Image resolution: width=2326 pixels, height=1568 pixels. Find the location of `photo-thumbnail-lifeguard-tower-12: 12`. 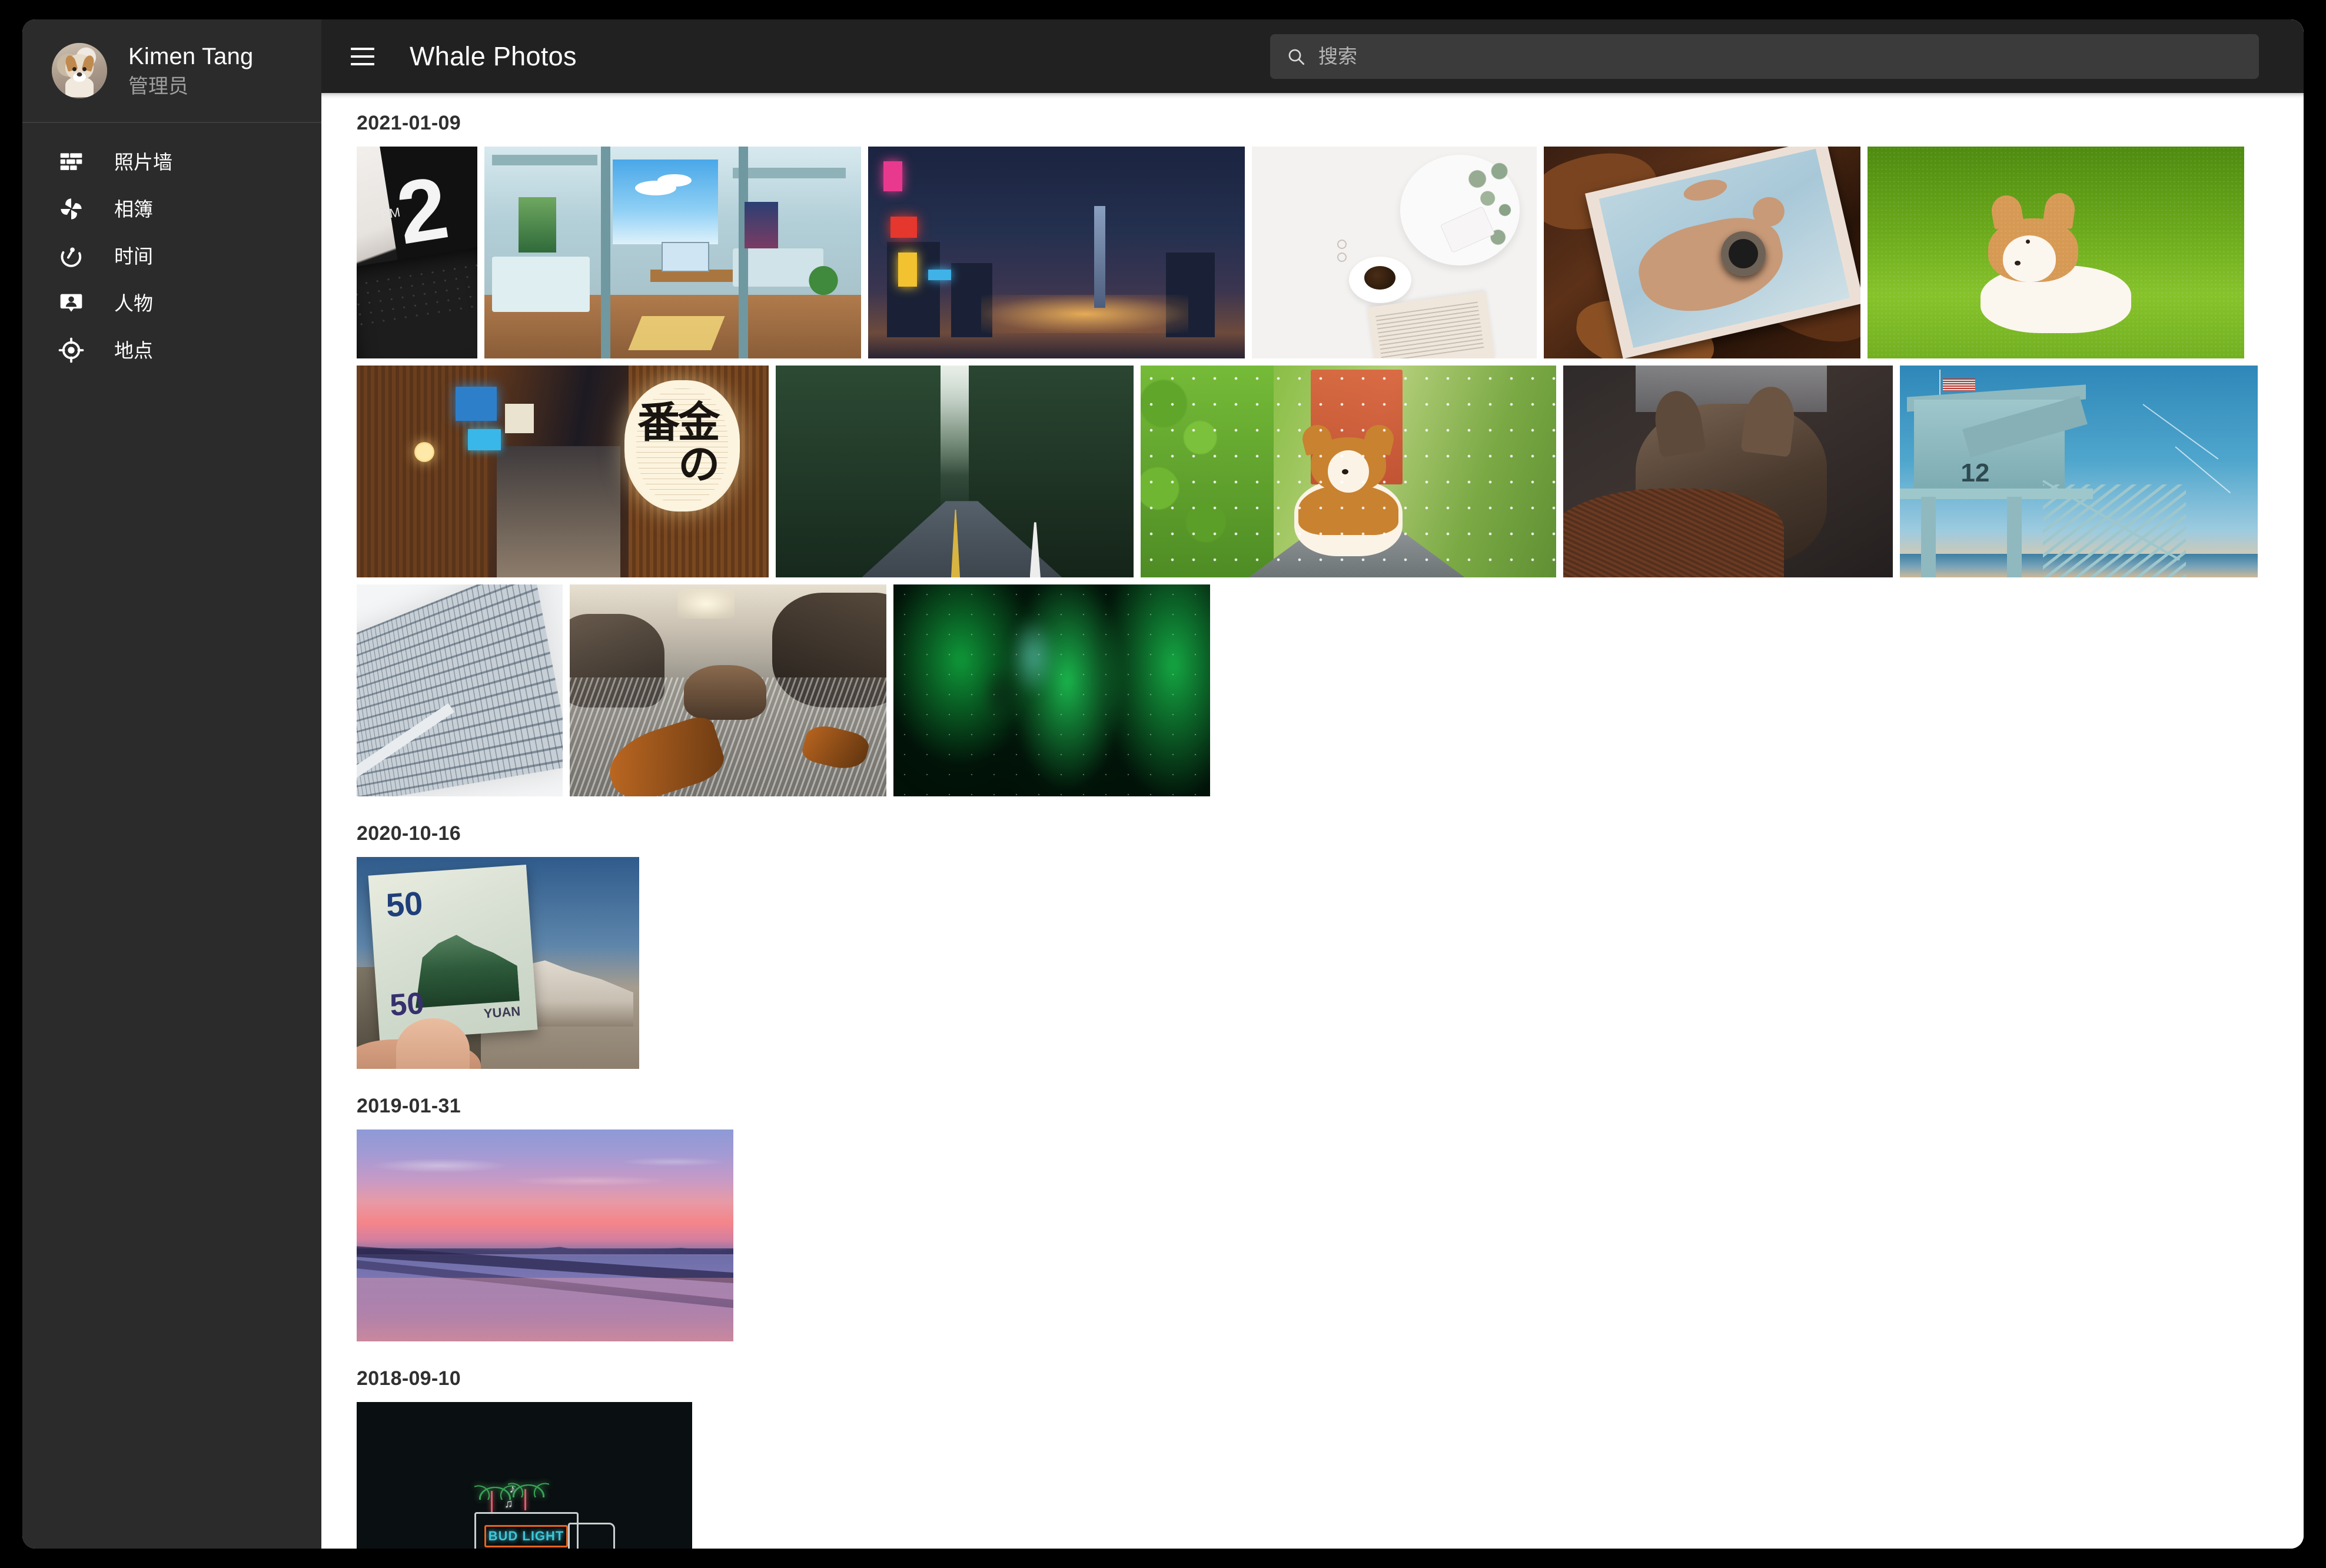

photo-thumbnail-lifeguard-tower-12: 12 is located at coordinates (2079, 471).